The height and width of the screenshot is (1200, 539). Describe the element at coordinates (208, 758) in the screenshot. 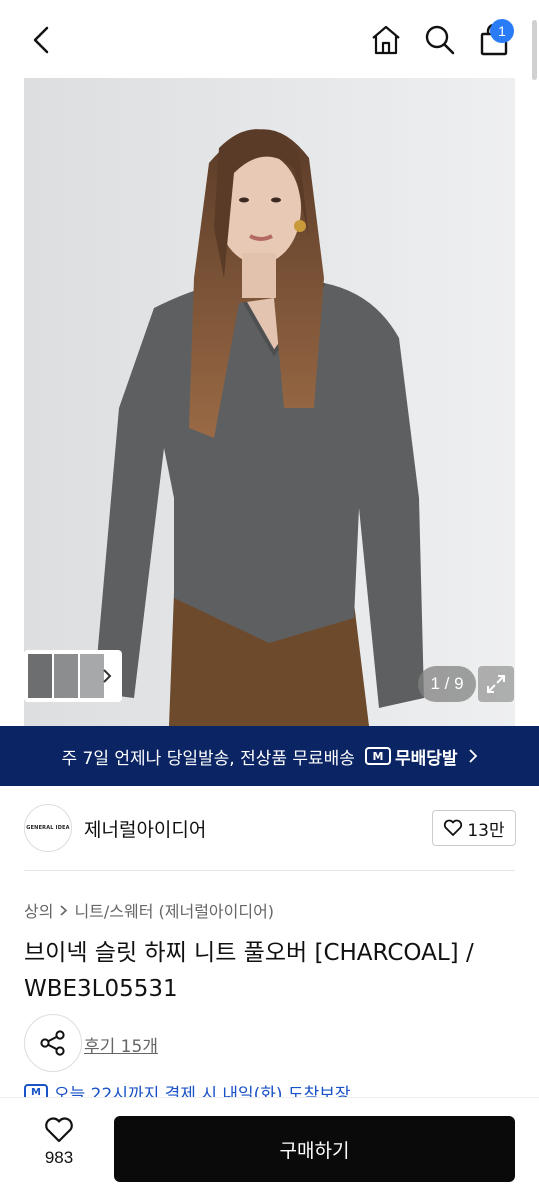

I see `banner-text: 주 7일 언제나 당일발송, 전상품 무료배송` at that location.